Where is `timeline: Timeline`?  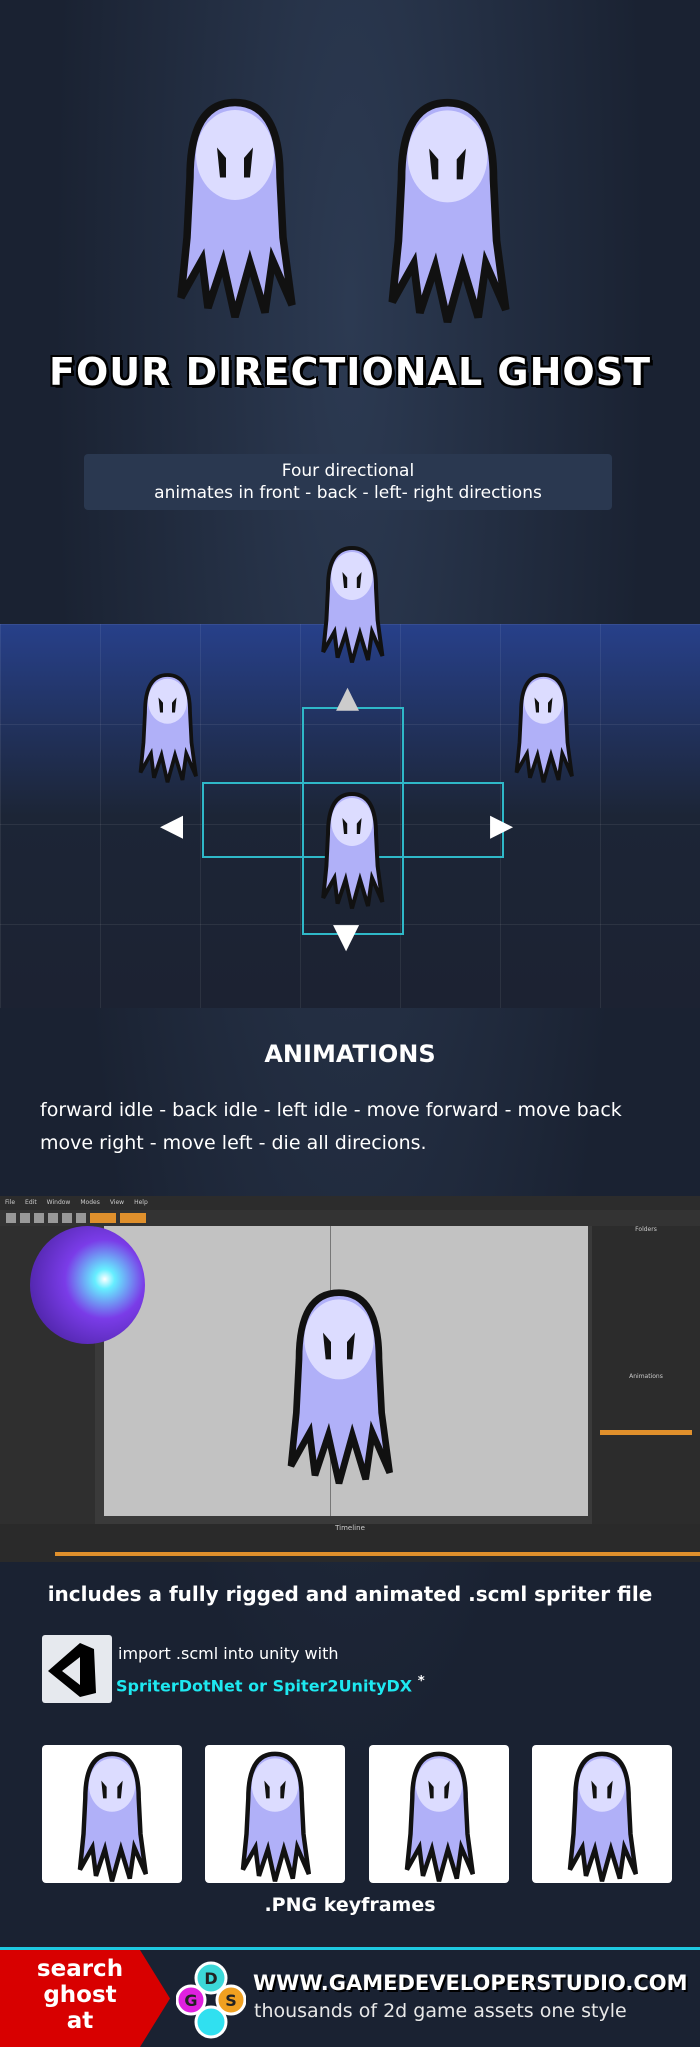 timeline: Timeline is located at coordinates (350, 1543).